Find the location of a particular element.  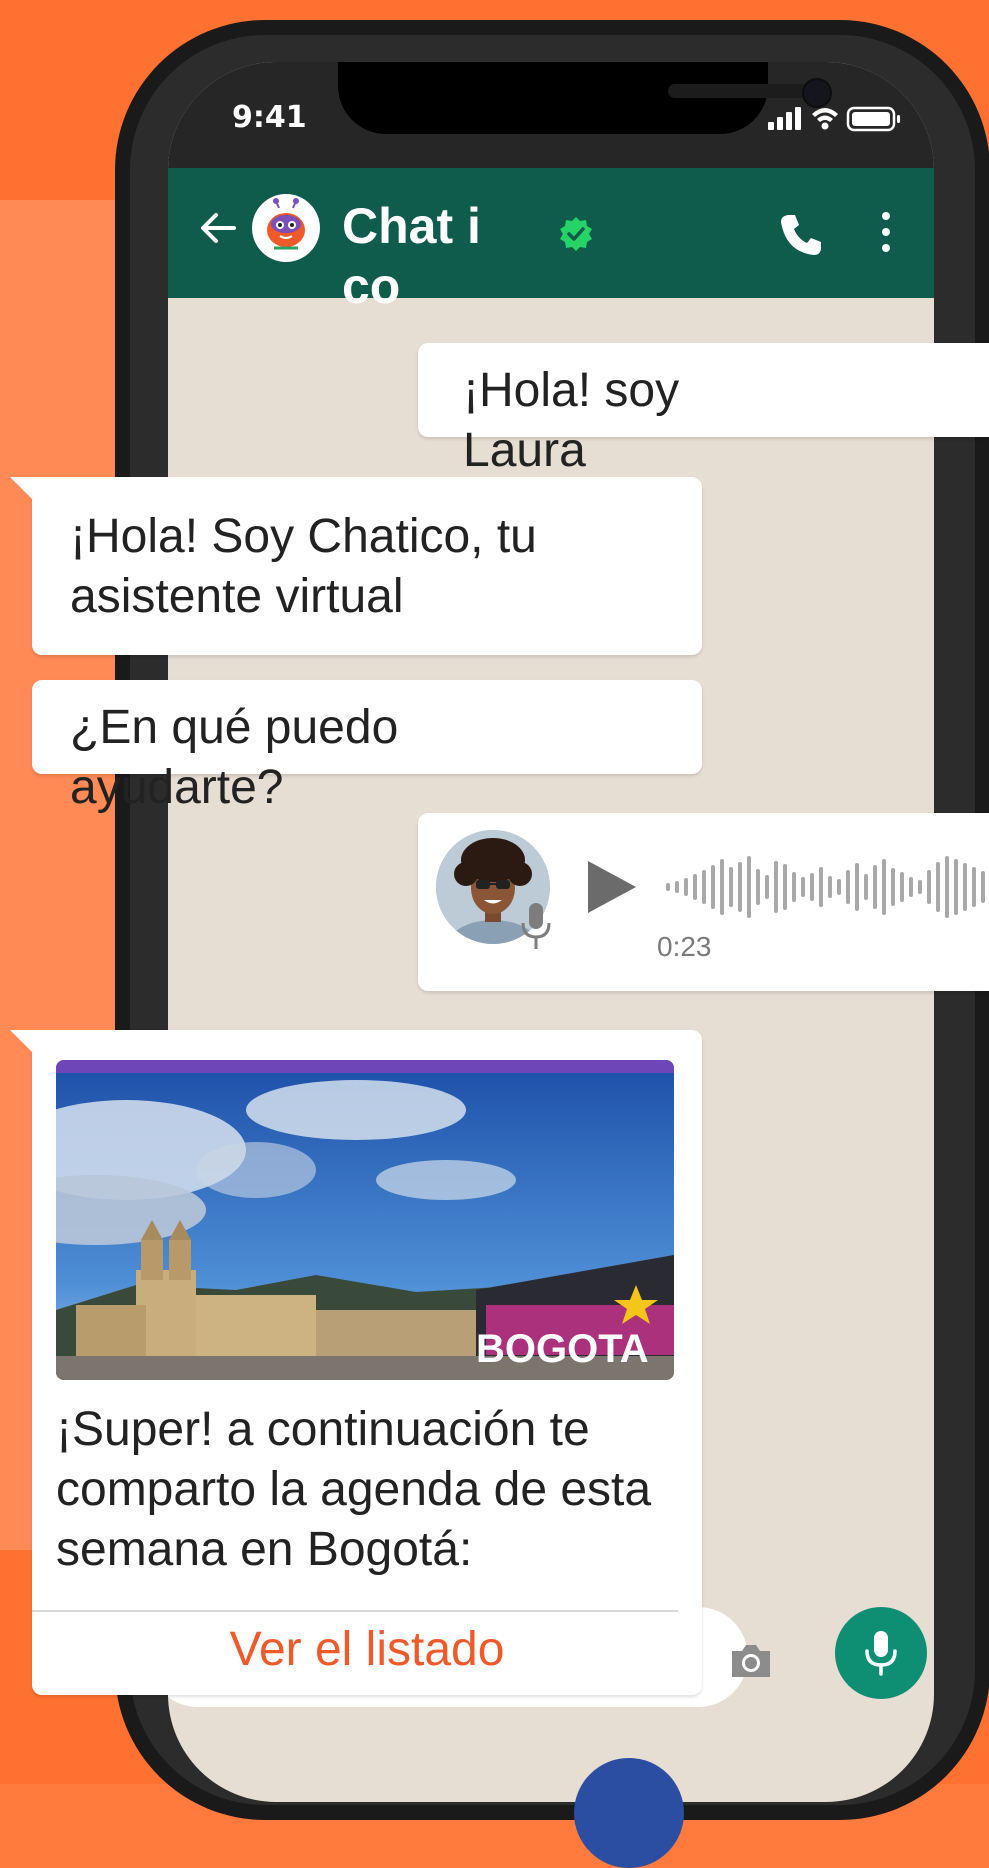

play-icon is located at coordinates (612, 887).